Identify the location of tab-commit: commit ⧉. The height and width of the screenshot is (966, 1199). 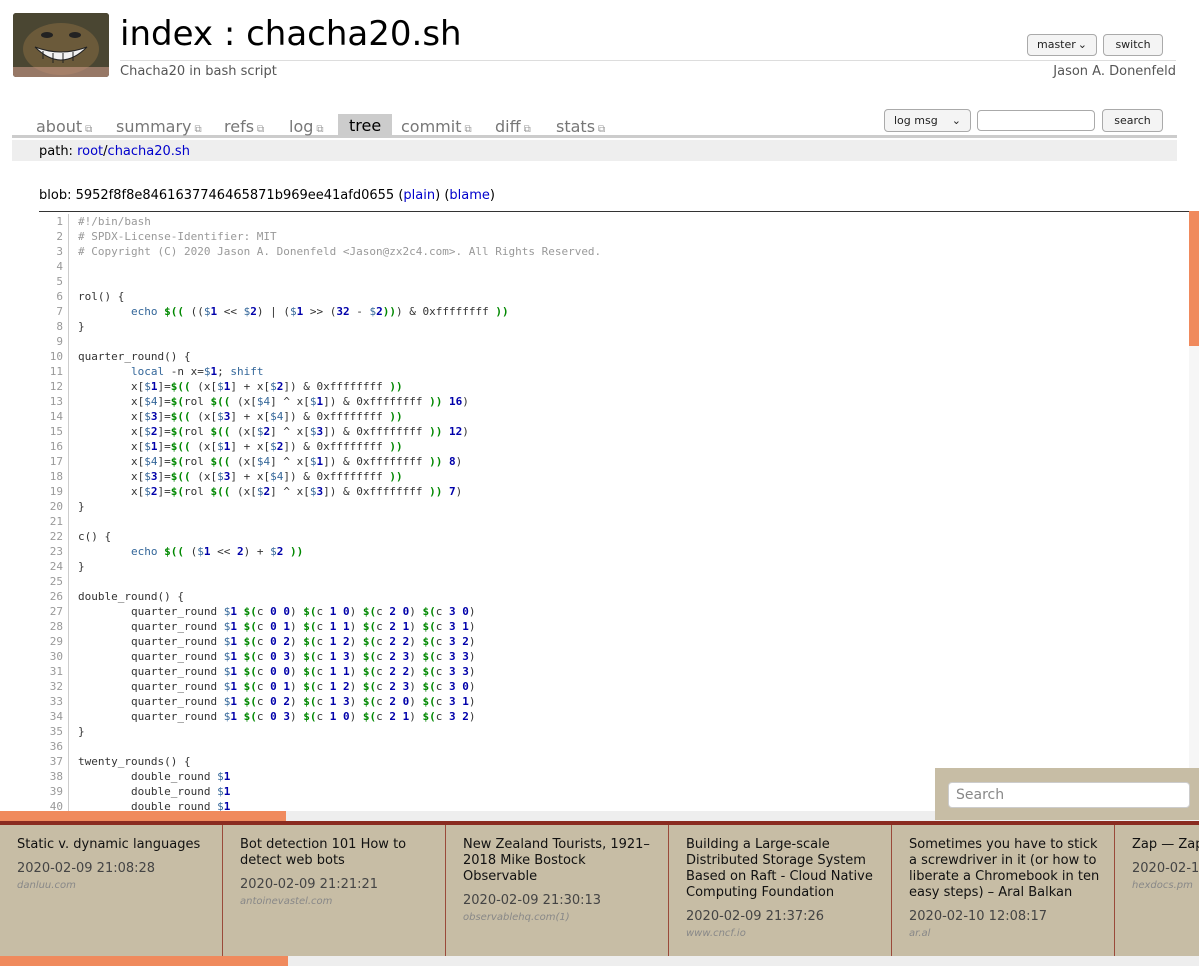
(436, 125).